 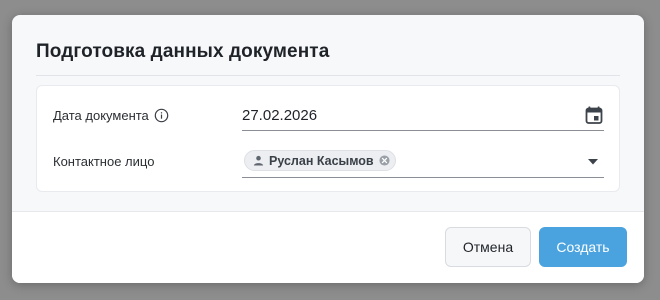 I want to click on contact-chip-label: Руслан Касымов, so click(x=321, y=160).